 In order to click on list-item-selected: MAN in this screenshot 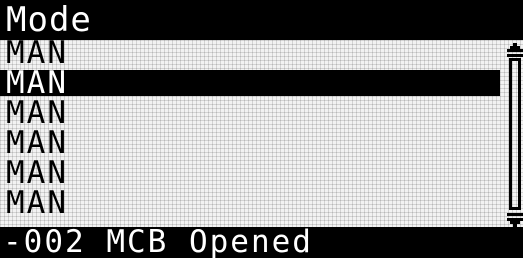, I will do `click(250, 83)`.